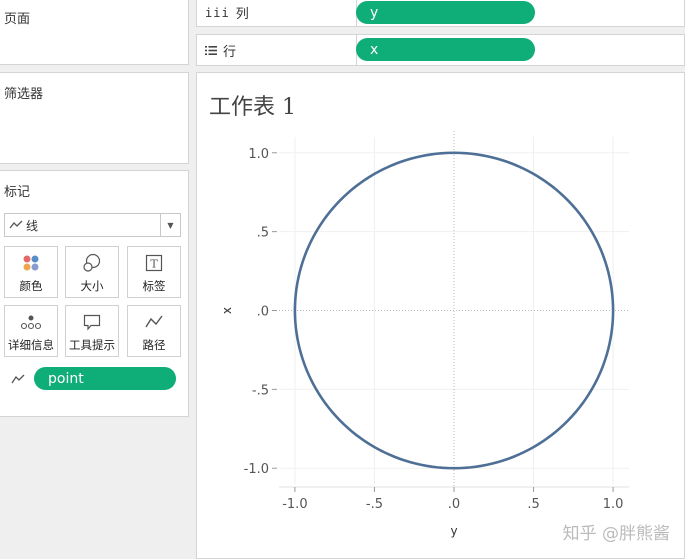 This screenshot has height=559, width=685. What do you see at coordinates (445, 49) in the screenshot?
I see `rows-field-pill: x` at bounding box center [445, 49].